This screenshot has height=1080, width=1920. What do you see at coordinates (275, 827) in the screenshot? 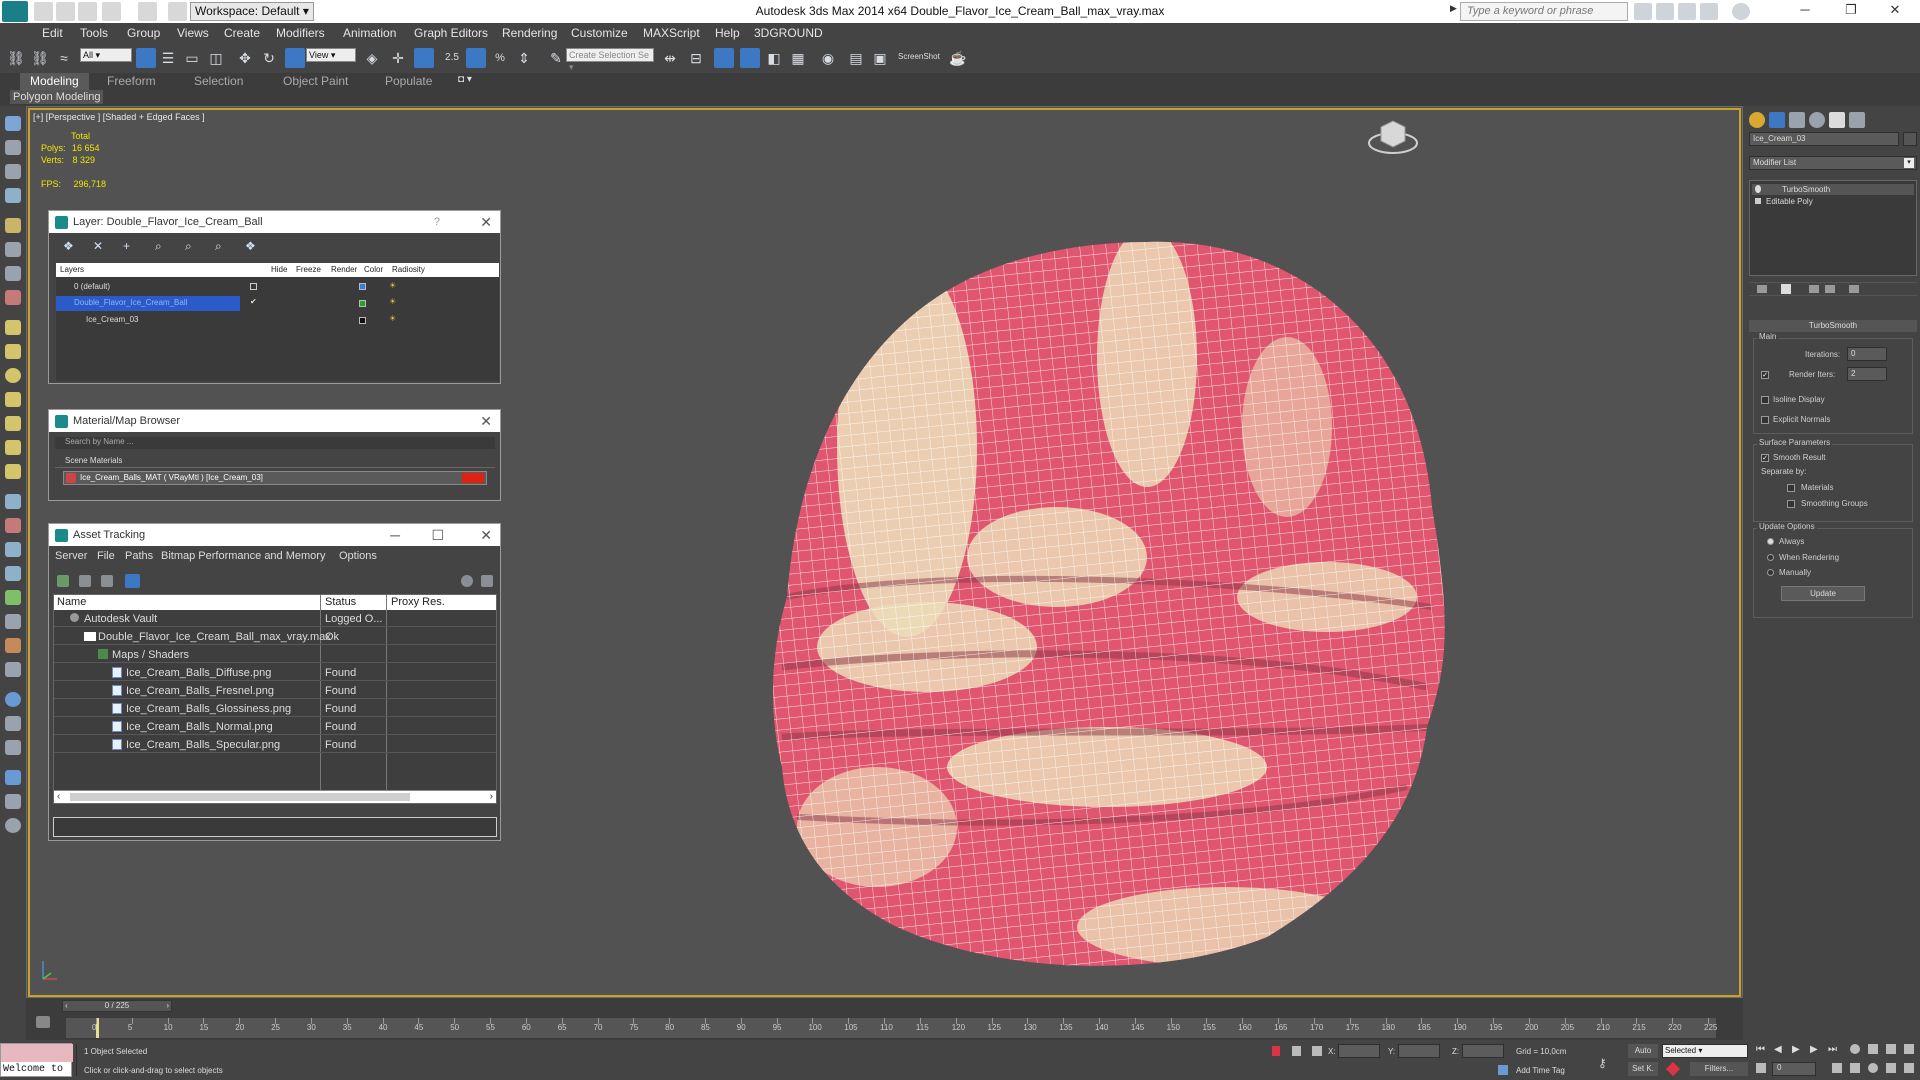
I see `asset-path-input` at bounding box center [275, 827].